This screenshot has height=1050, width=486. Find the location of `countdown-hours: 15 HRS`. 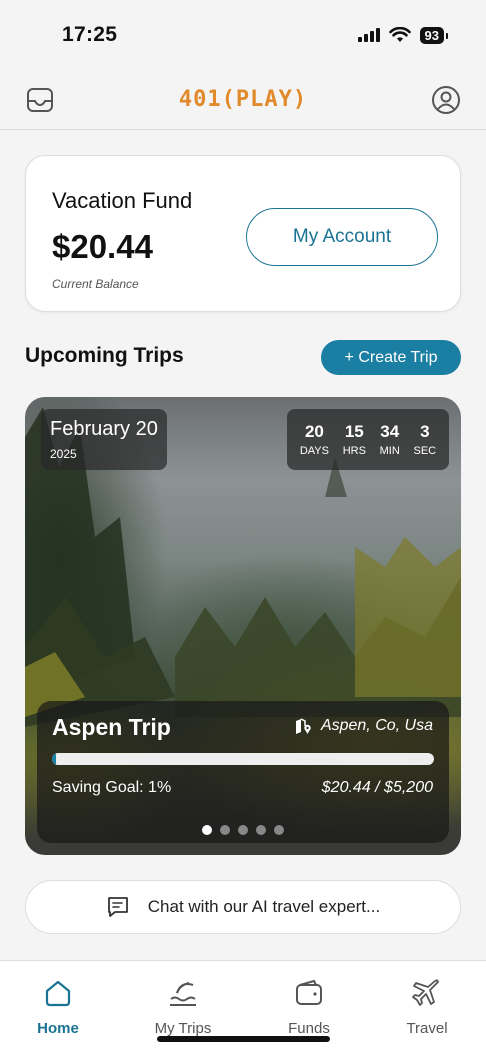

countdown-hours: 15 HRS is located at coordinates (354, 439).